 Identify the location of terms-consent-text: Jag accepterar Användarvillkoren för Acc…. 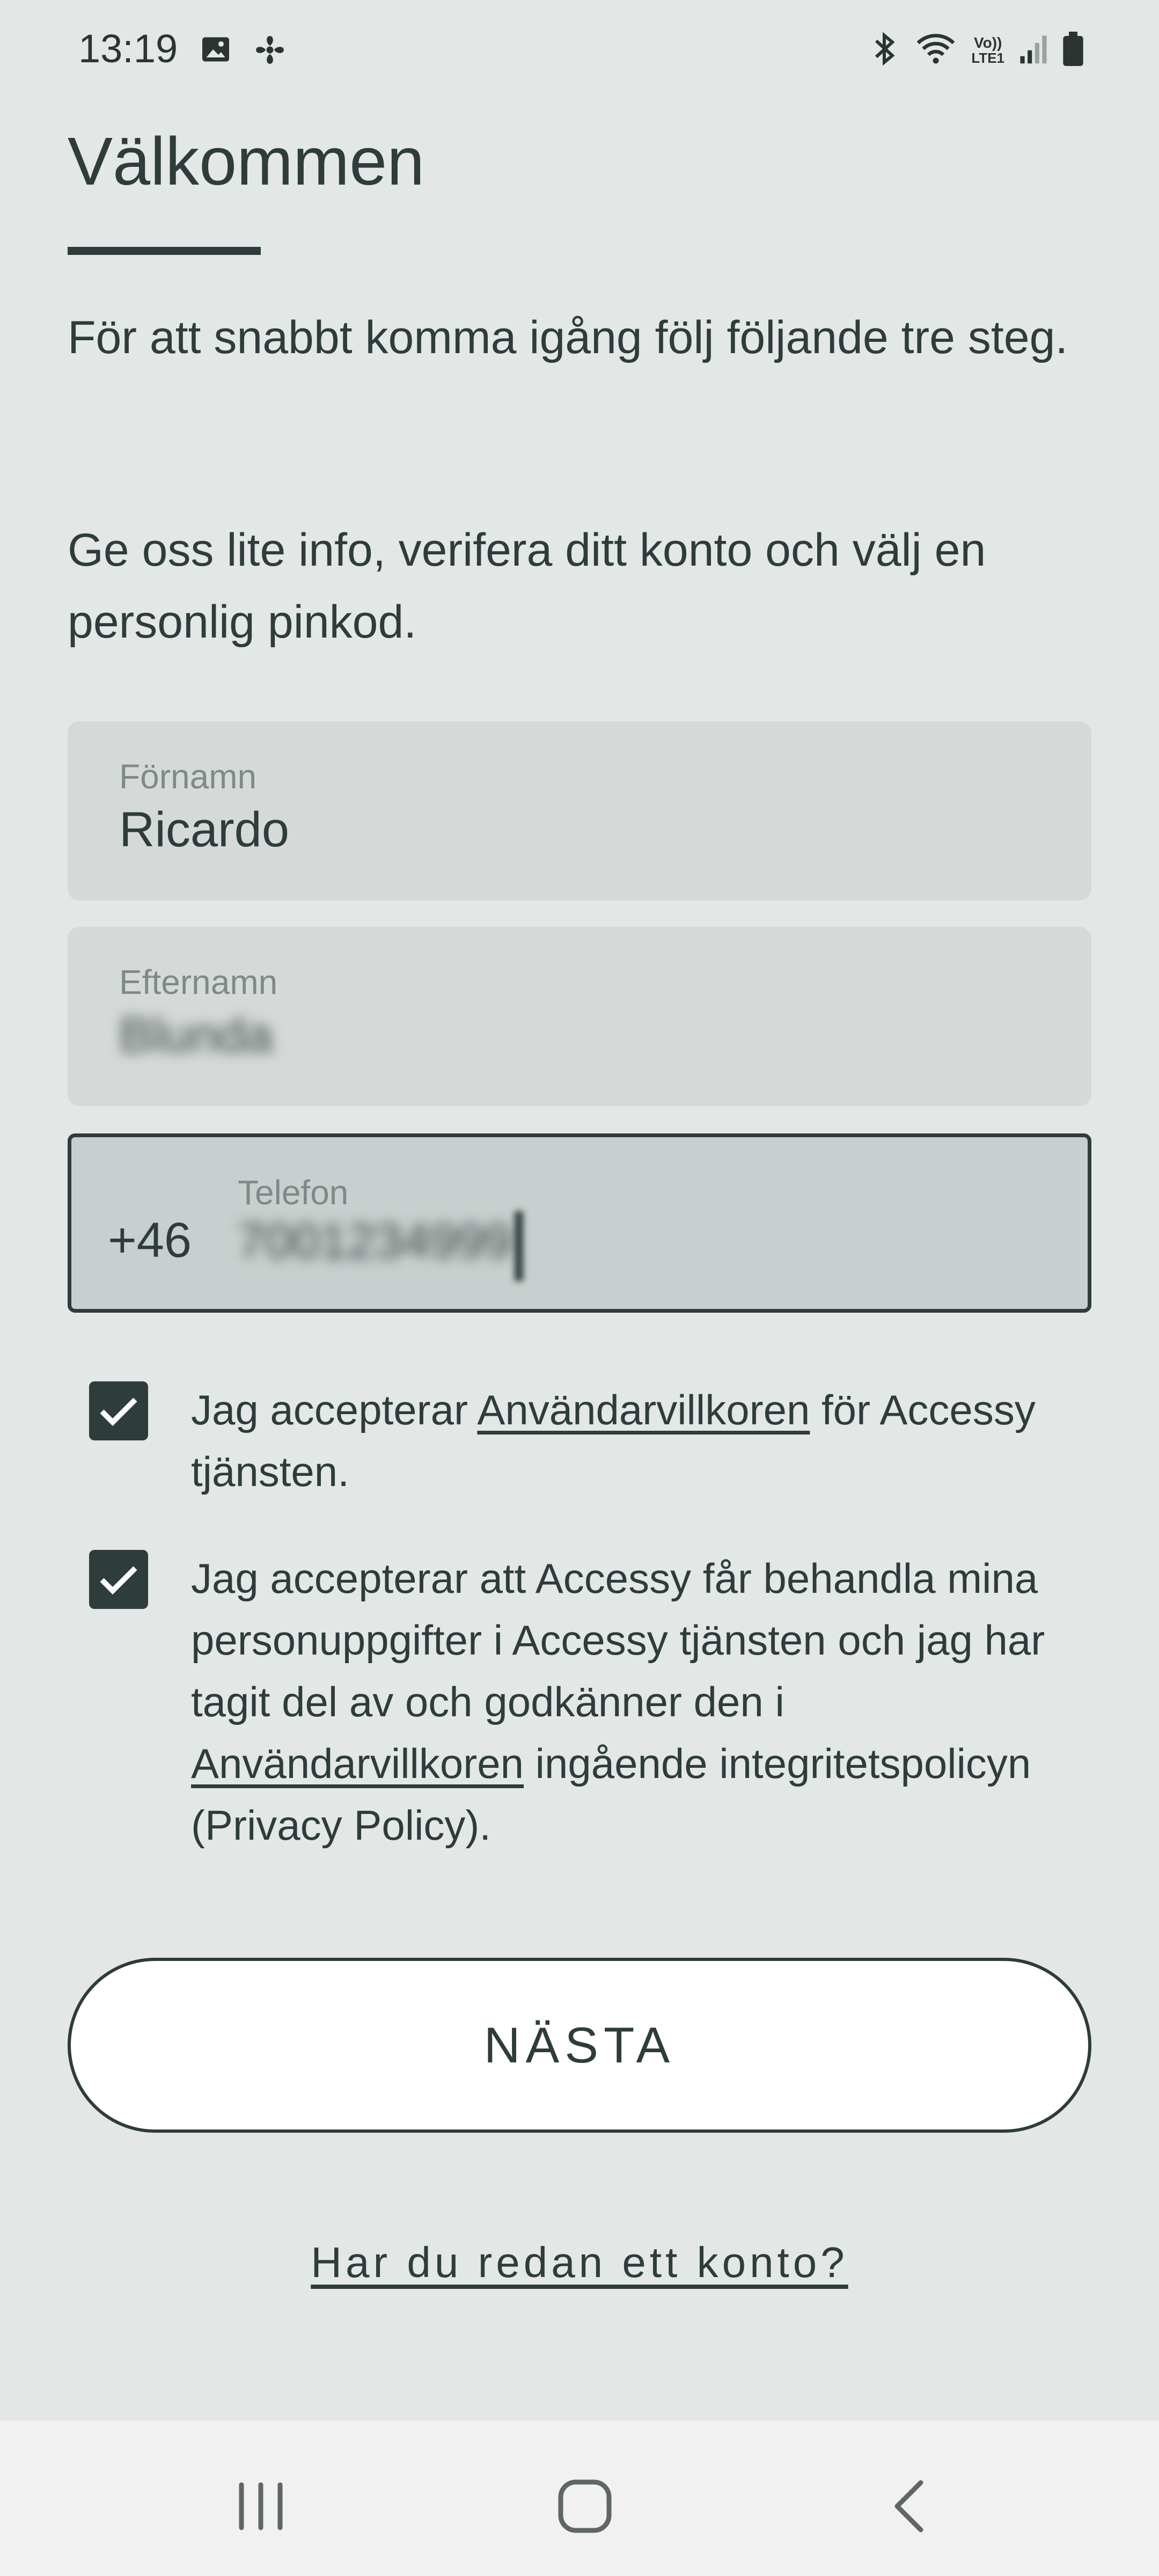
(631, 1441).